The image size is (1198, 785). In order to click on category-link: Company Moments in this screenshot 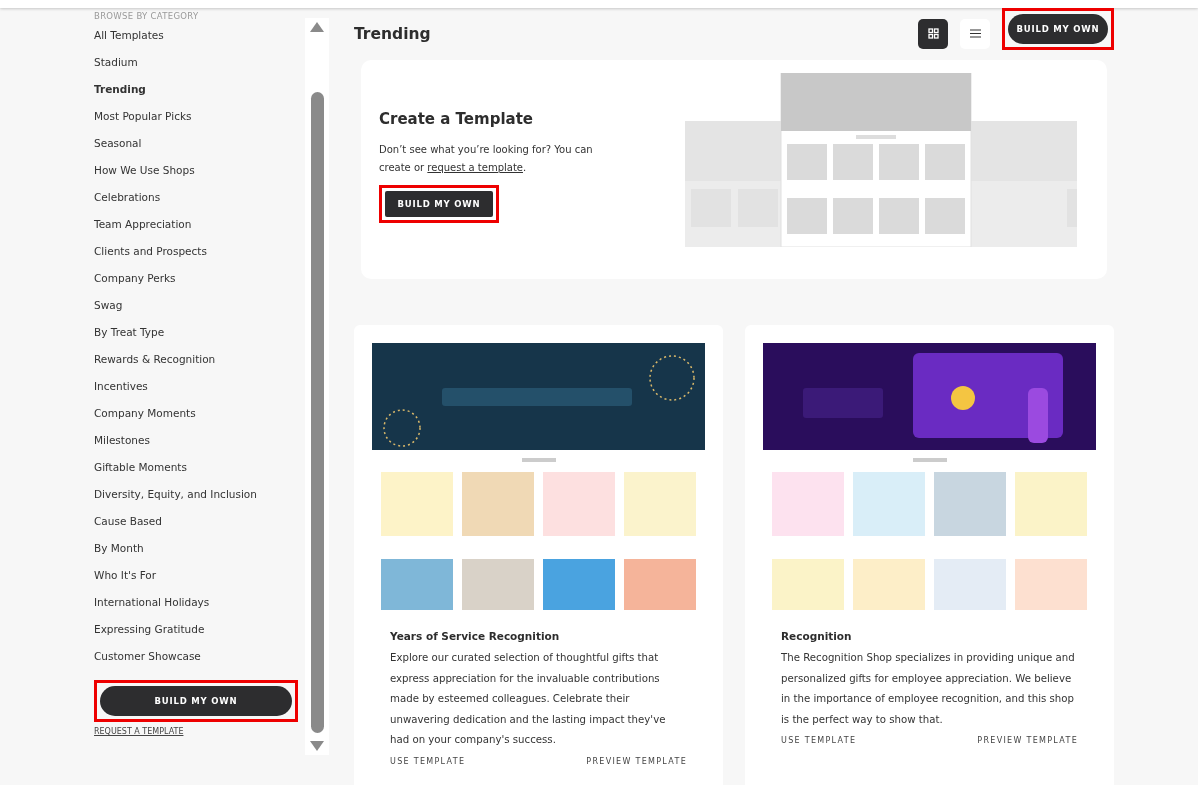, I will do `click(198, 418)`.